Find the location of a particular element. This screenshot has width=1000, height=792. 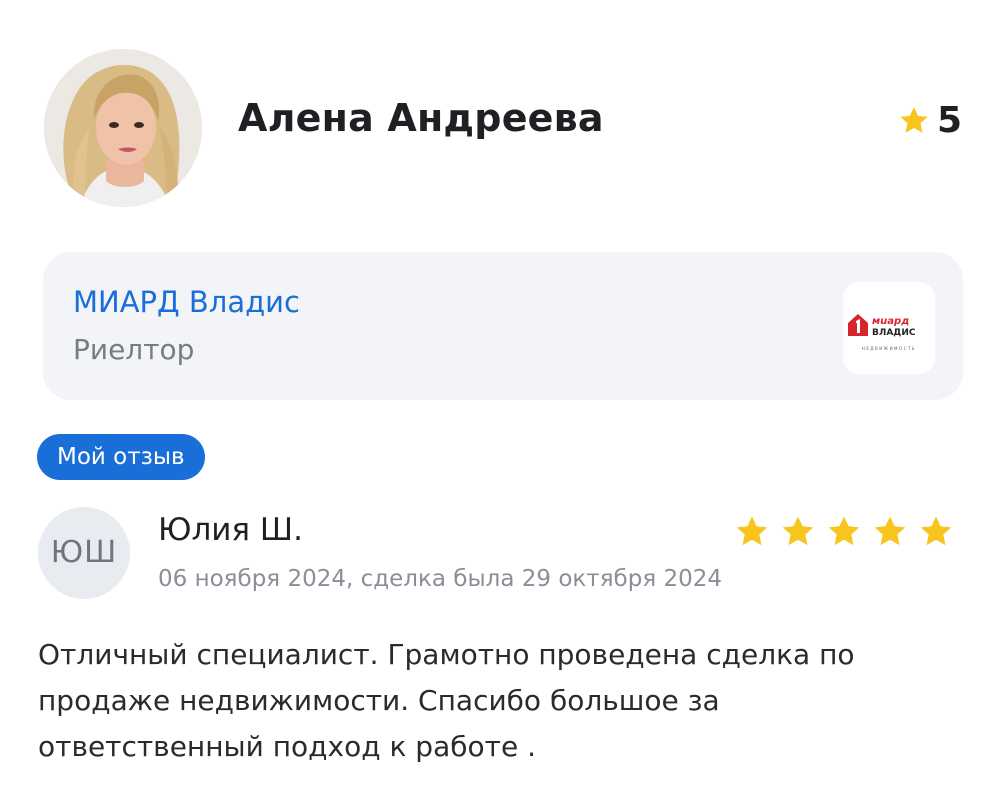

agency-logo-subtext: НЕДВИЖИМОСТЬ is located at coordinates (889, 348).